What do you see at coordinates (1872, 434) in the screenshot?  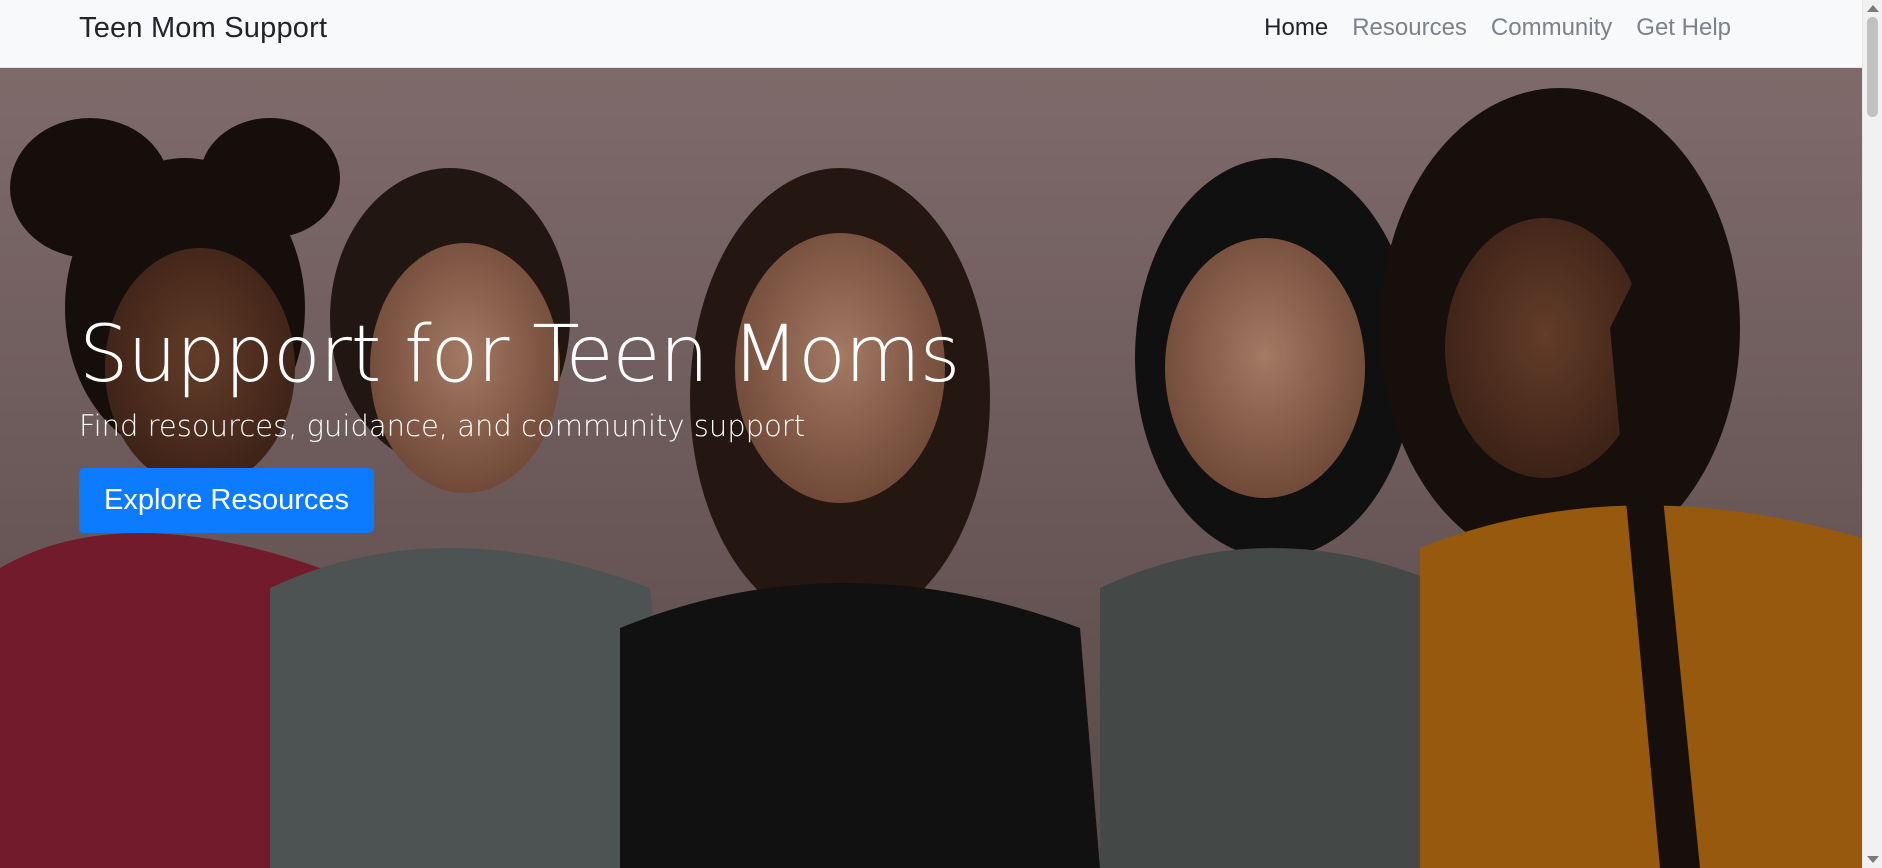 I see `vertical-scrollbar` at bounding box center [1872, 434].